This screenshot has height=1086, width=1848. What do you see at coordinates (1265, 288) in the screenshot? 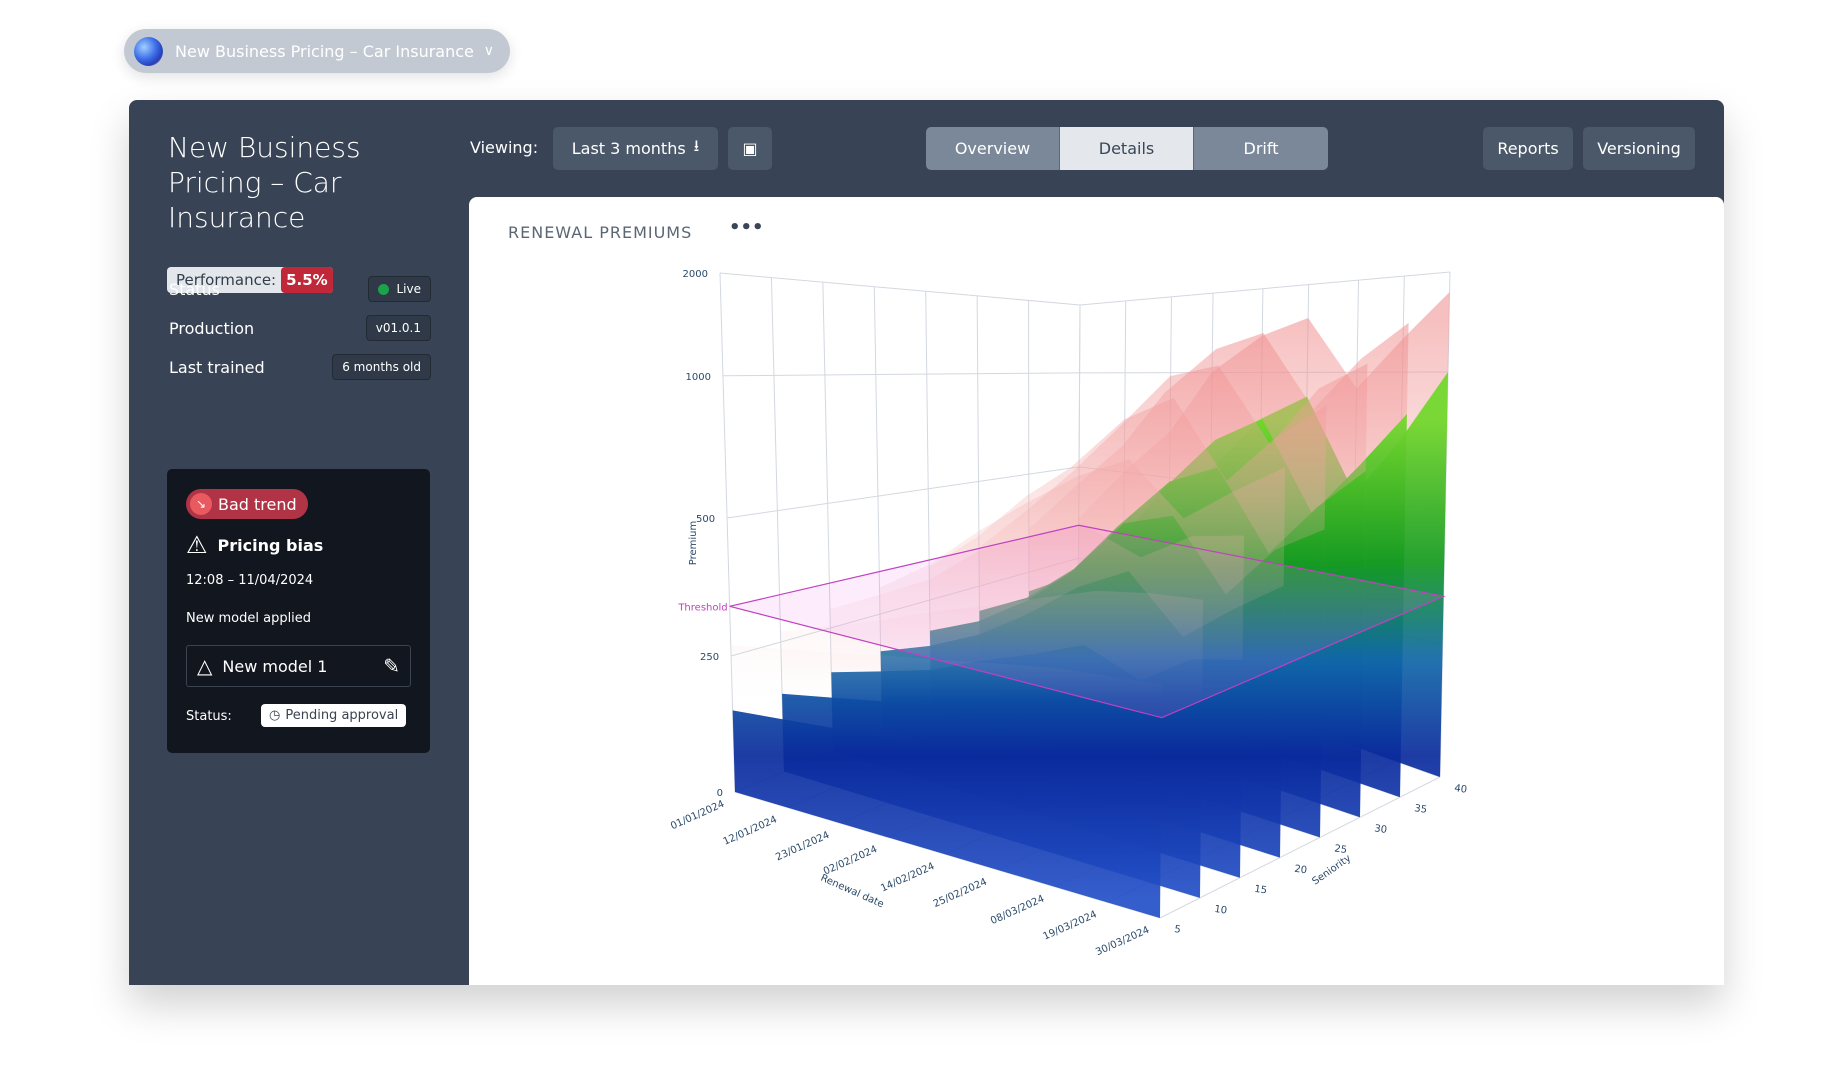
I see `backwall-gridline-premium` at bounding box center [1265, 288].